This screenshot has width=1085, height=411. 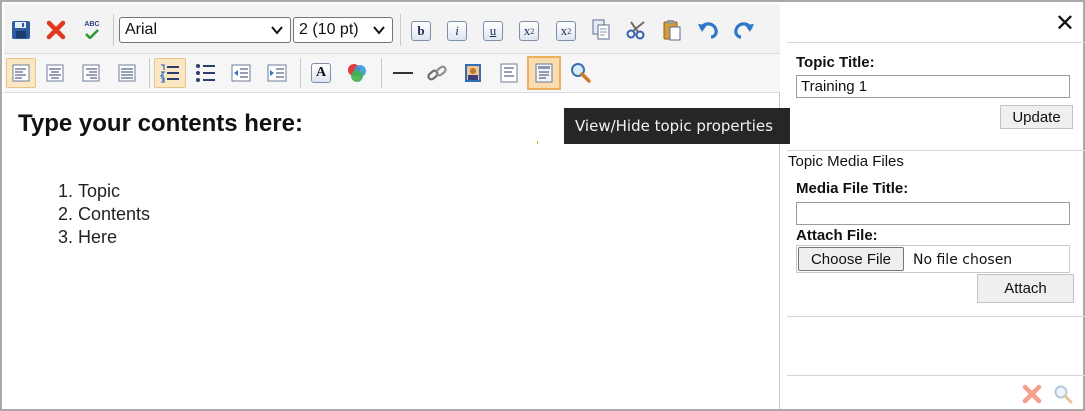 What do you see at coordinates (1025, 288) in the screenshot?
I see `attach-button: Attach` at bounding box center [1025, 288].